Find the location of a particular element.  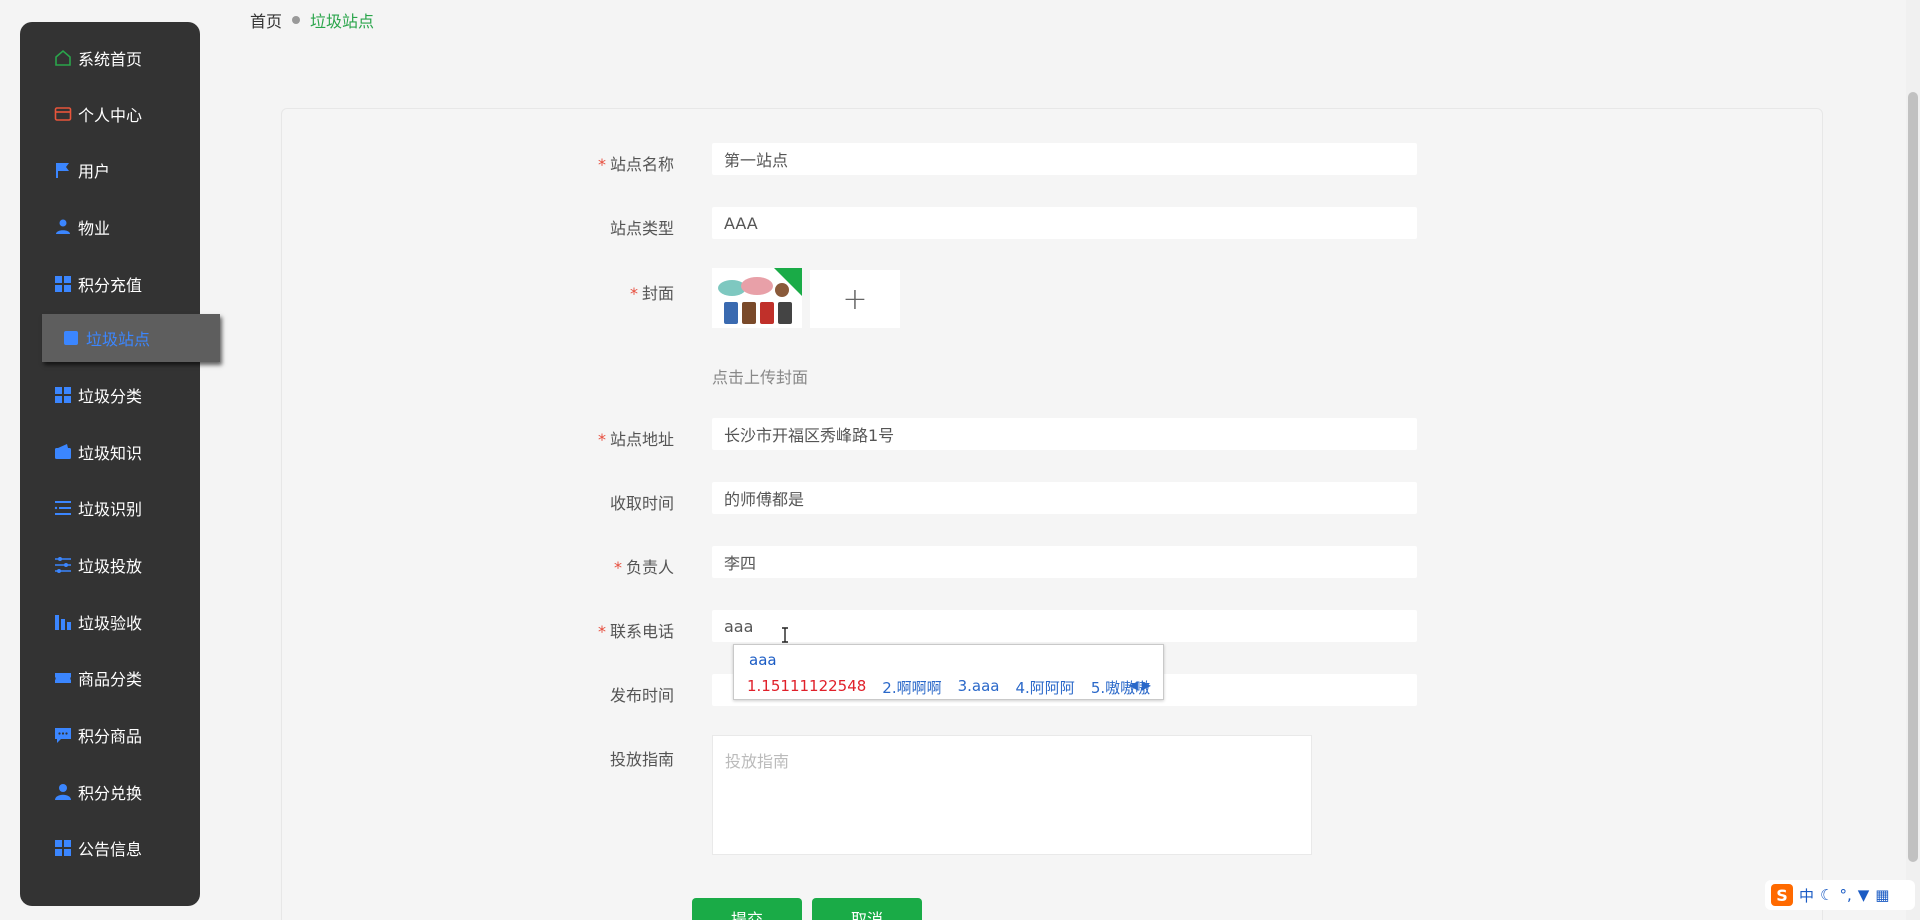

ime-candidate-list: 1.15111122548 2.啊啊啊 3.aaa 4.阿阿阿 5.嗷嗷嗷 is located at coordinates (948, 687).